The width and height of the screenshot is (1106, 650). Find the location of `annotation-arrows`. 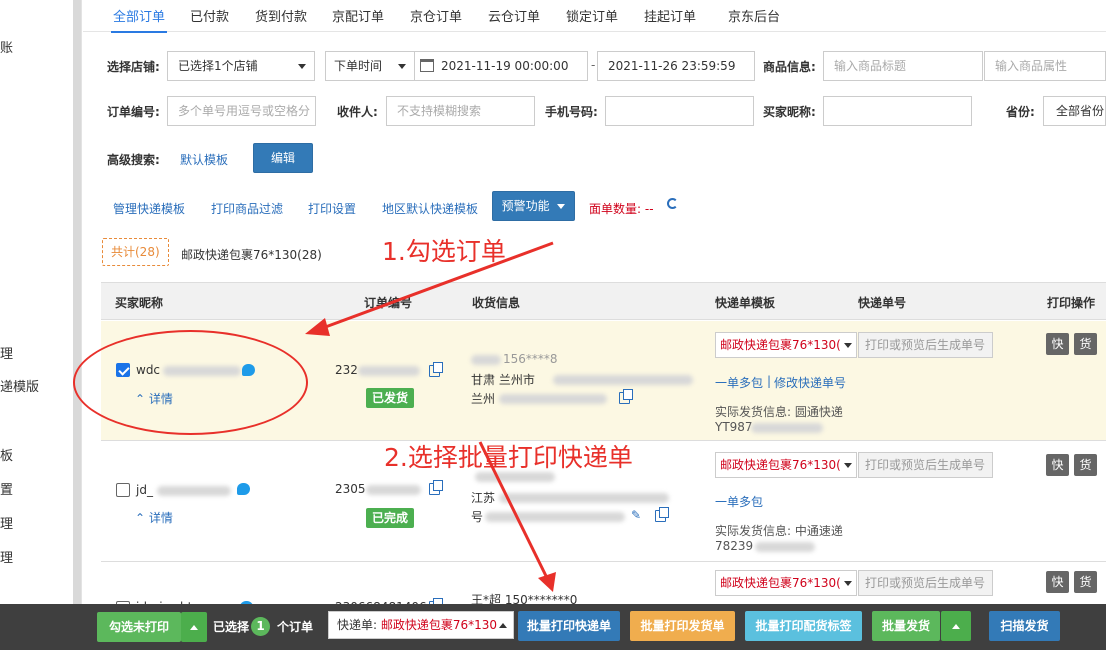

annotation-arrows is located at coordinates (430, 416).